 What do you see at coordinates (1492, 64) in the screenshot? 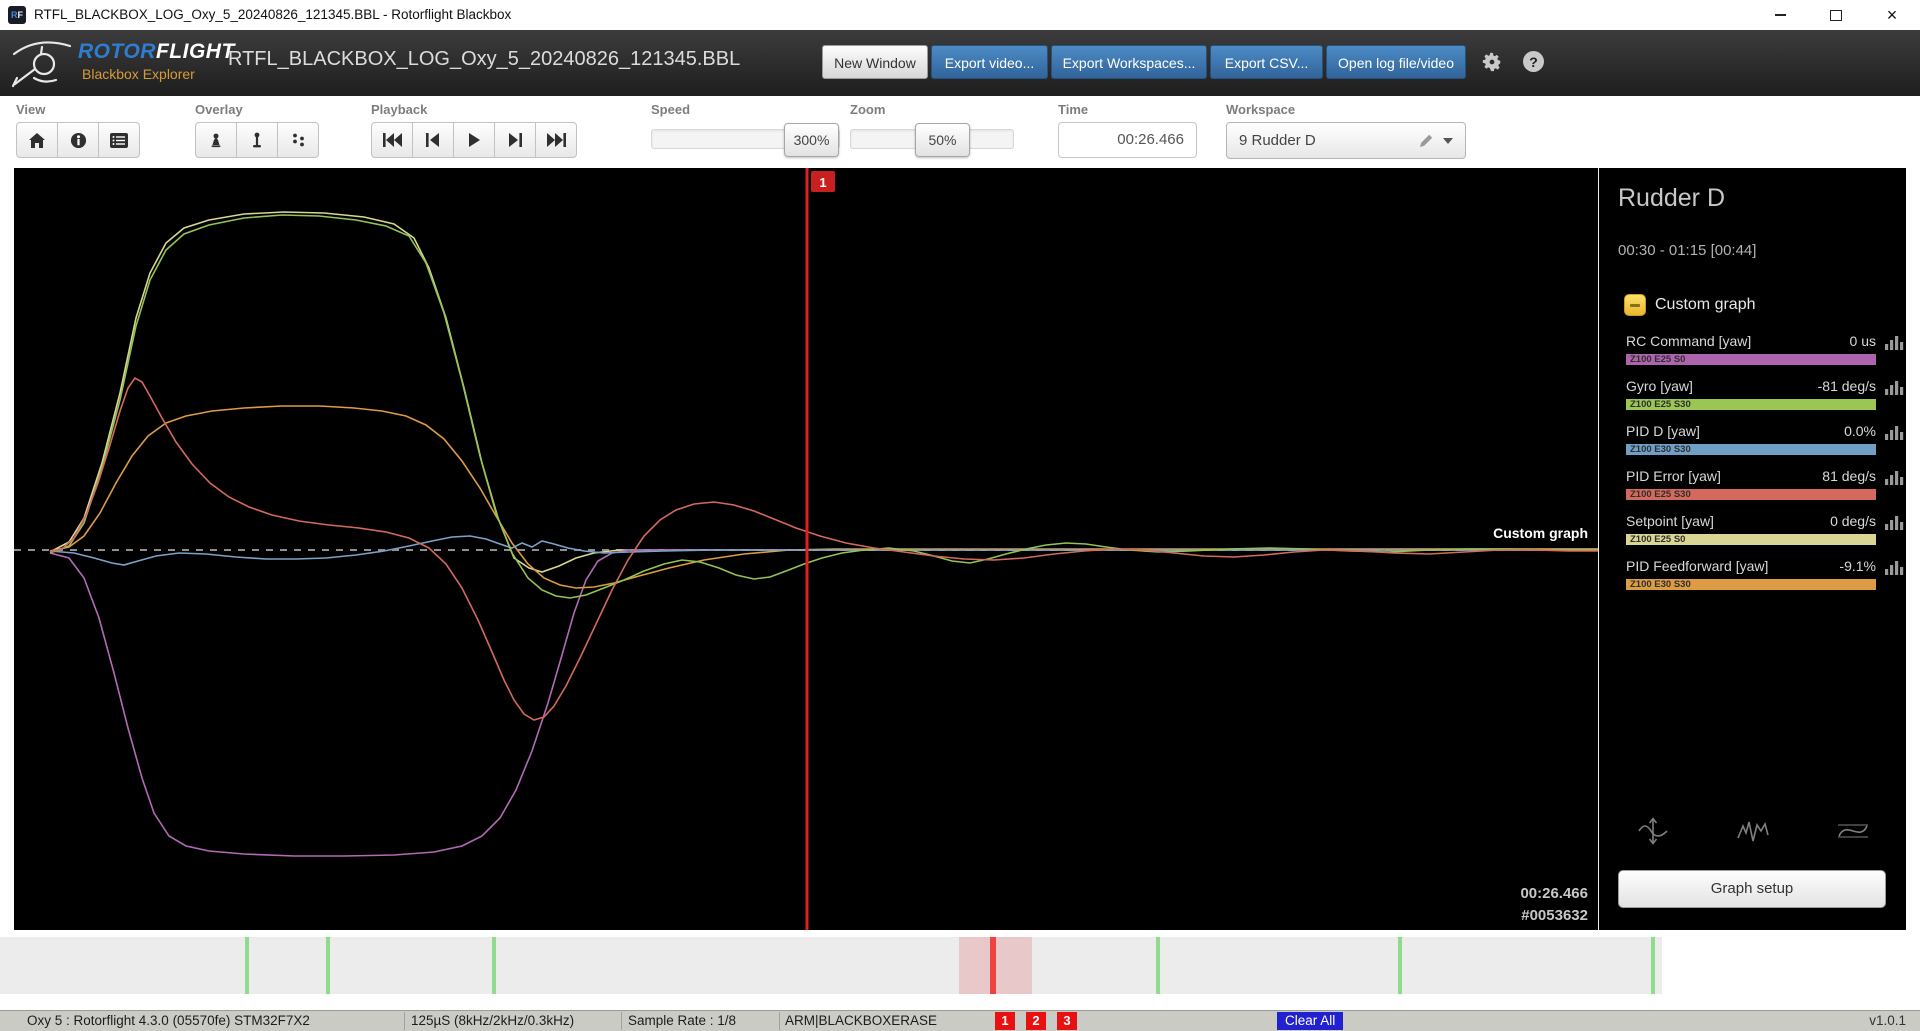
I see `settings-gear-icon` at bounding box center [1492, 64].